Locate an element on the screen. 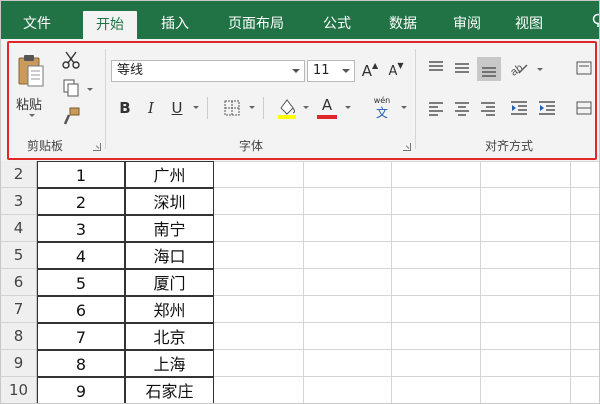  tab-insert: 插入 is located at coordinates (175, 24).